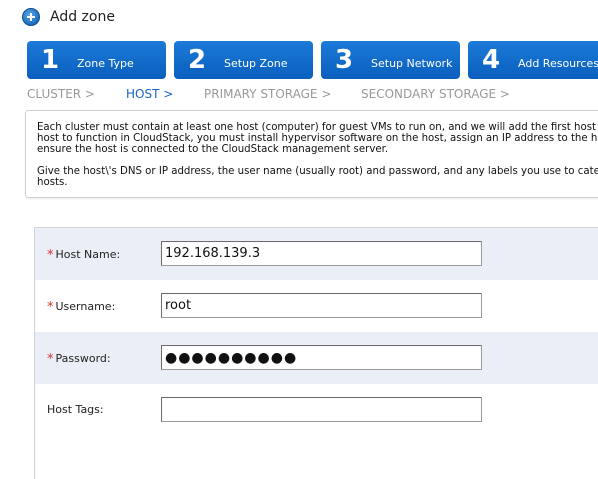 This screenshot has height=479, width=598. I want to click on form-row-username: * Username:, so click(316, 306).